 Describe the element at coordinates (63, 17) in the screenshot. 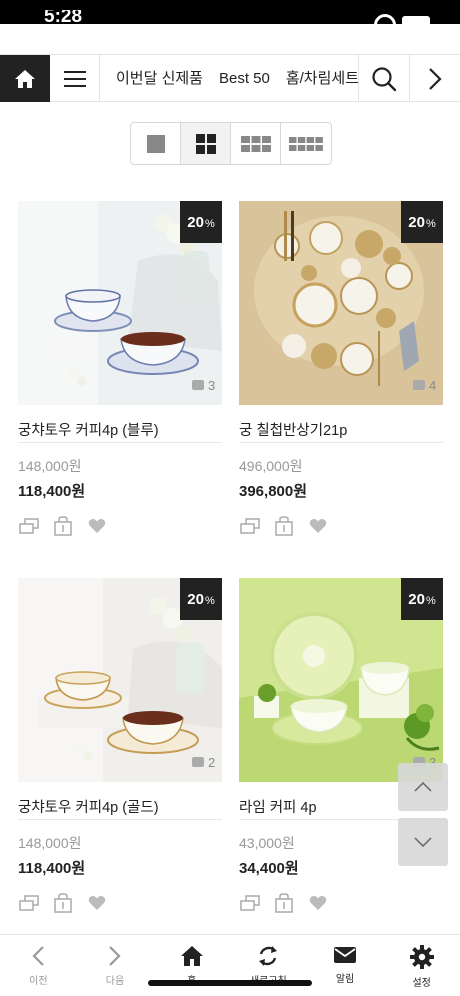

I see `status-time: 5:28` at that location.